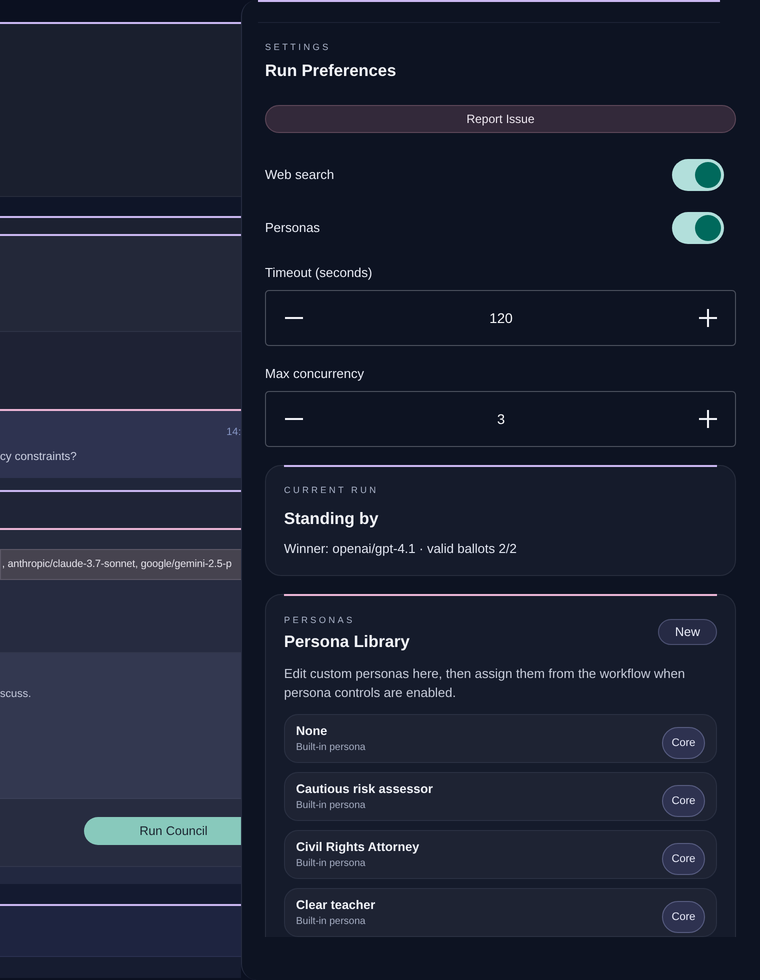 This screenshot has height=980, width=760. Describe the element at coordinates (336, 905) in the screenshot. I see `persona-name: Clear teacher` at that location.